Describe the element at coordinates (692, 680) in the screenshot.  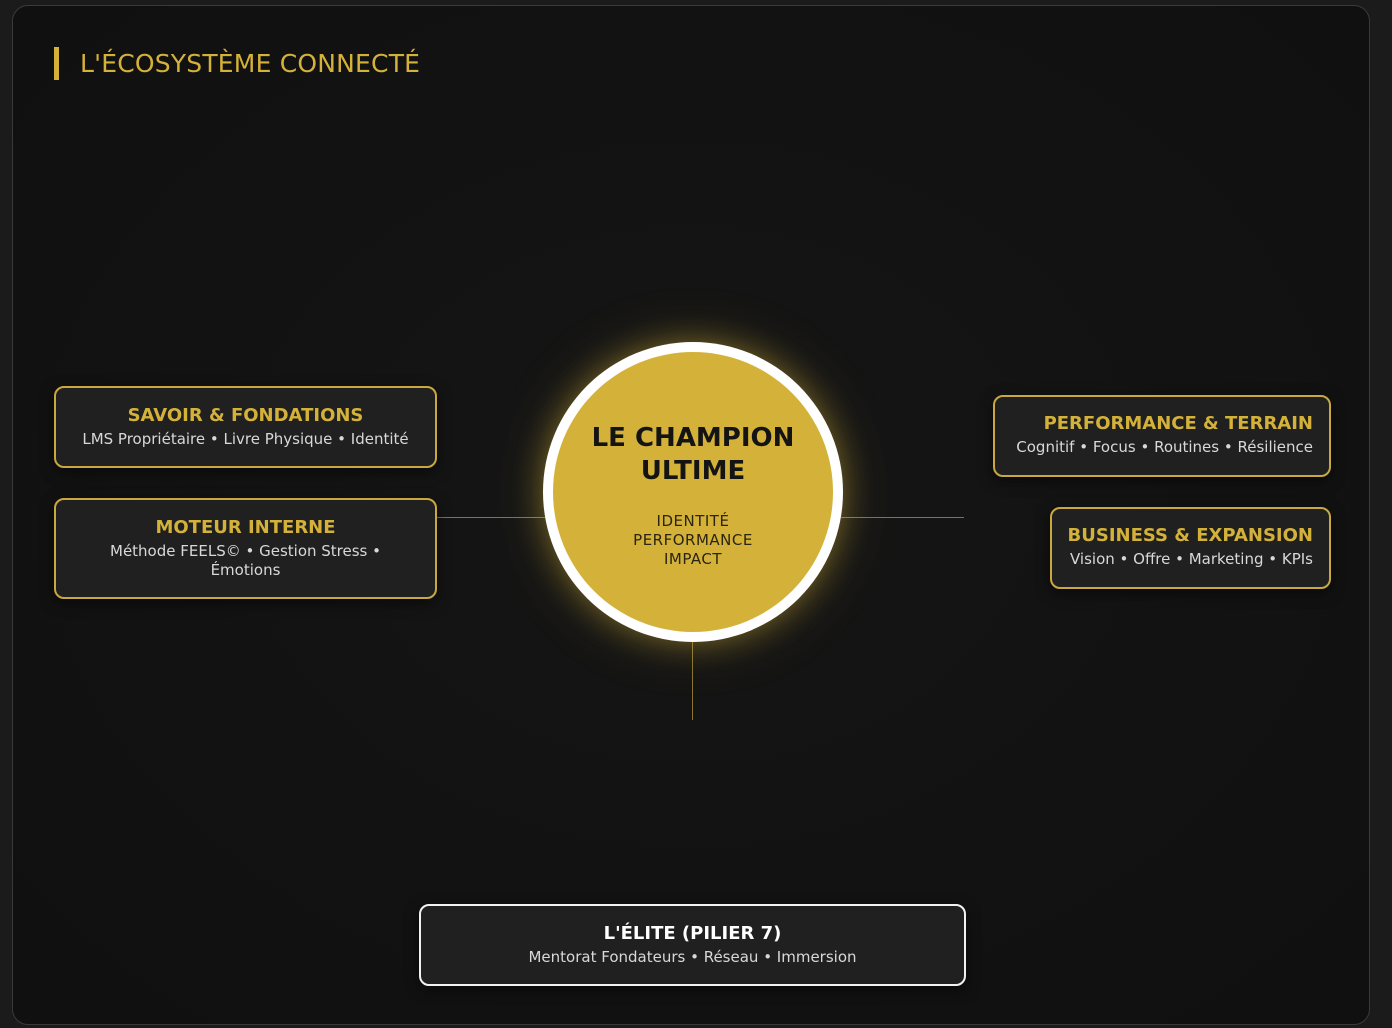
I see `connector-bottom` at that location.